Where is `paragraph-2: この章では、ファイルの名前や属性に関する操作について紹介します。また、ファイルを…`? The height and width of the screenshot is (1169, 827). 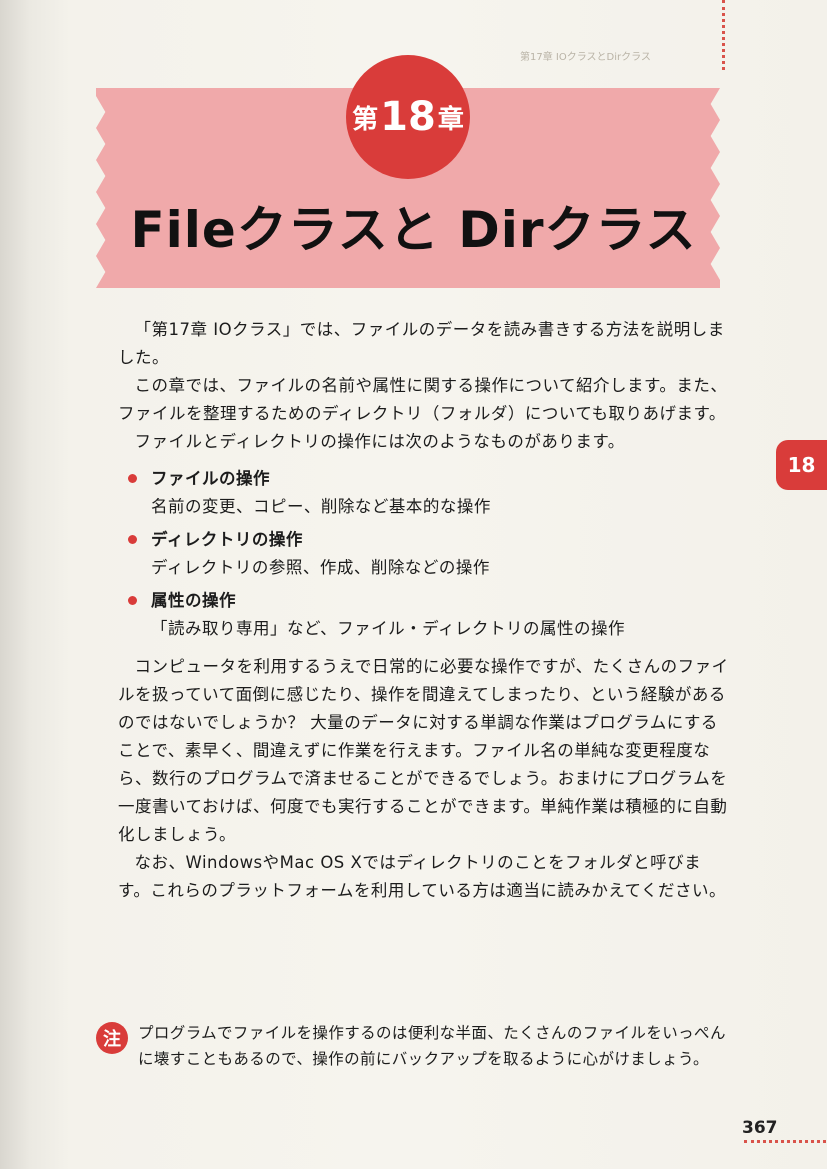
paragraph-2: この章では、ファイルの名前や属性に関する操作について紹介します。また、ファイルを… is located at coordinates (423, 399).